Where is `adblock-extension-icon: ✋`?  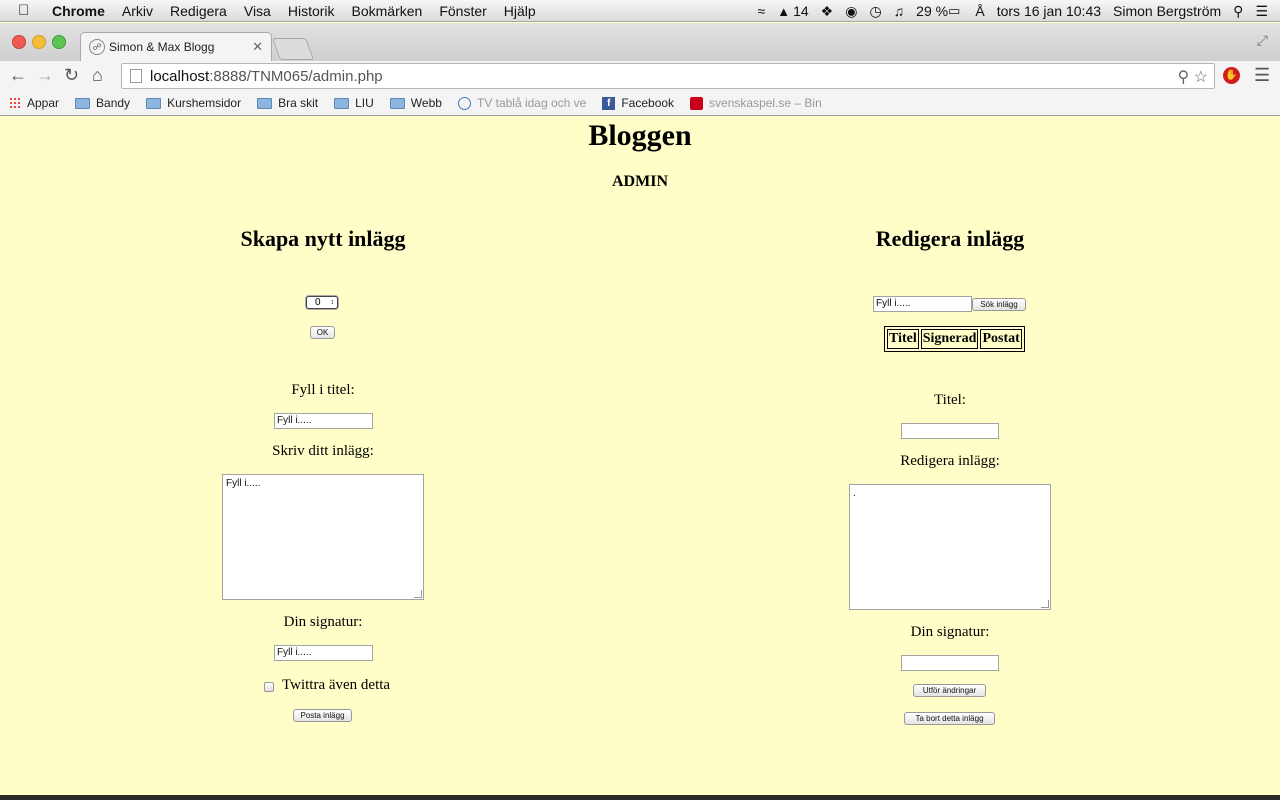
adblock-extension-icon: ✋ is located at coordinates (1231, 75).